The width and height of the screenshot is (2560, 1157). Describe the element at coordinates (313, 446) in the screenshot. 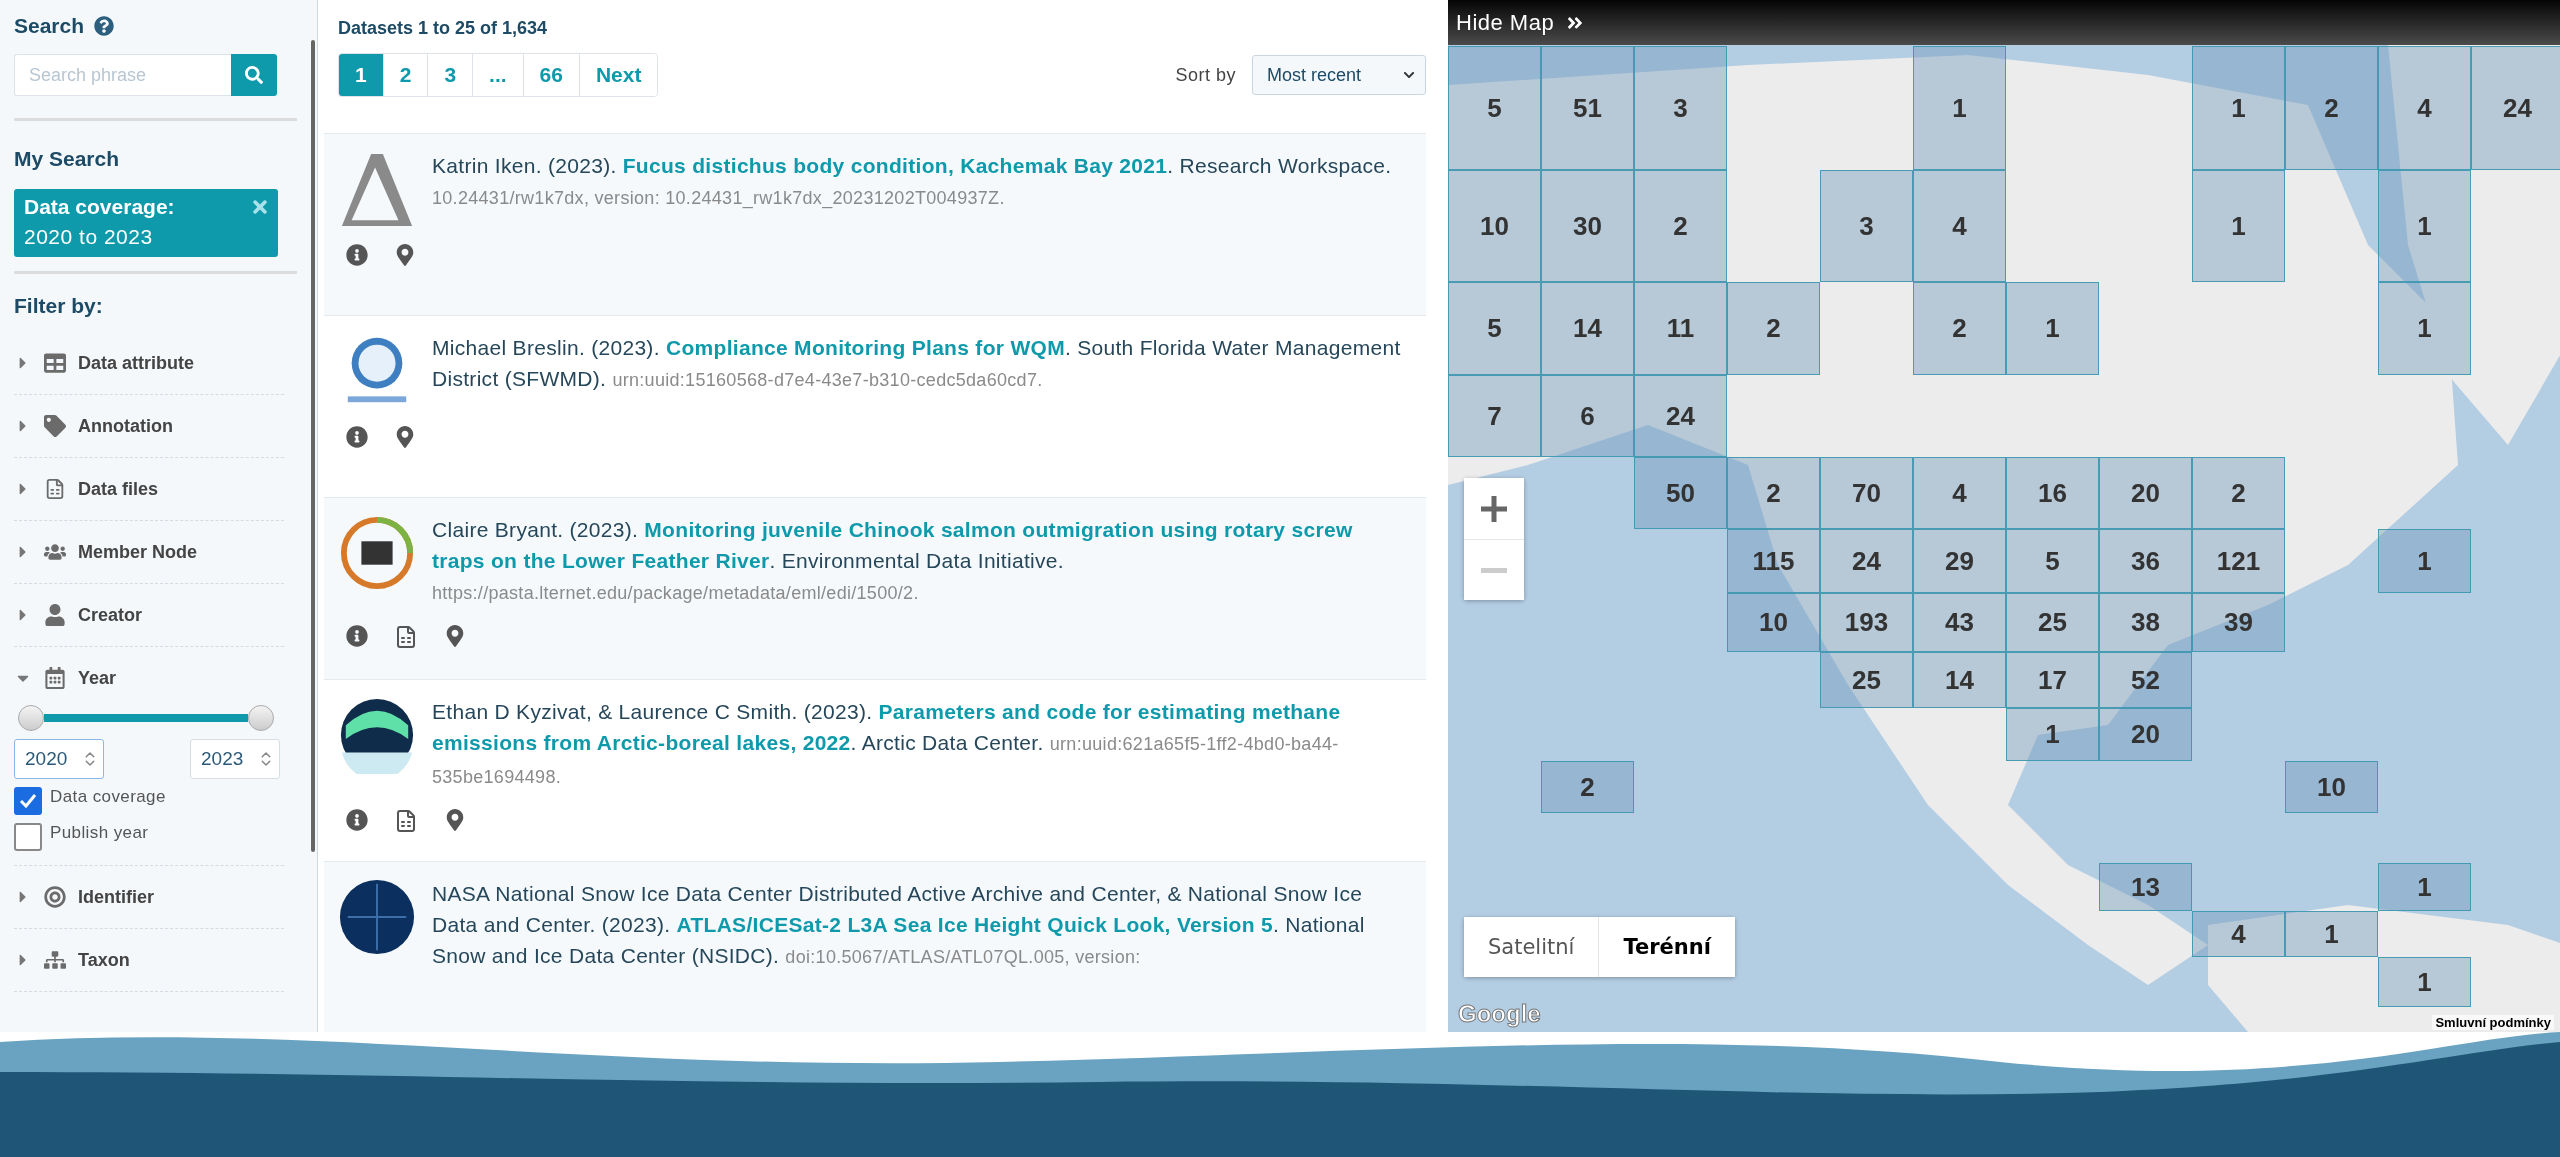

I see `scrollbar` at that location.